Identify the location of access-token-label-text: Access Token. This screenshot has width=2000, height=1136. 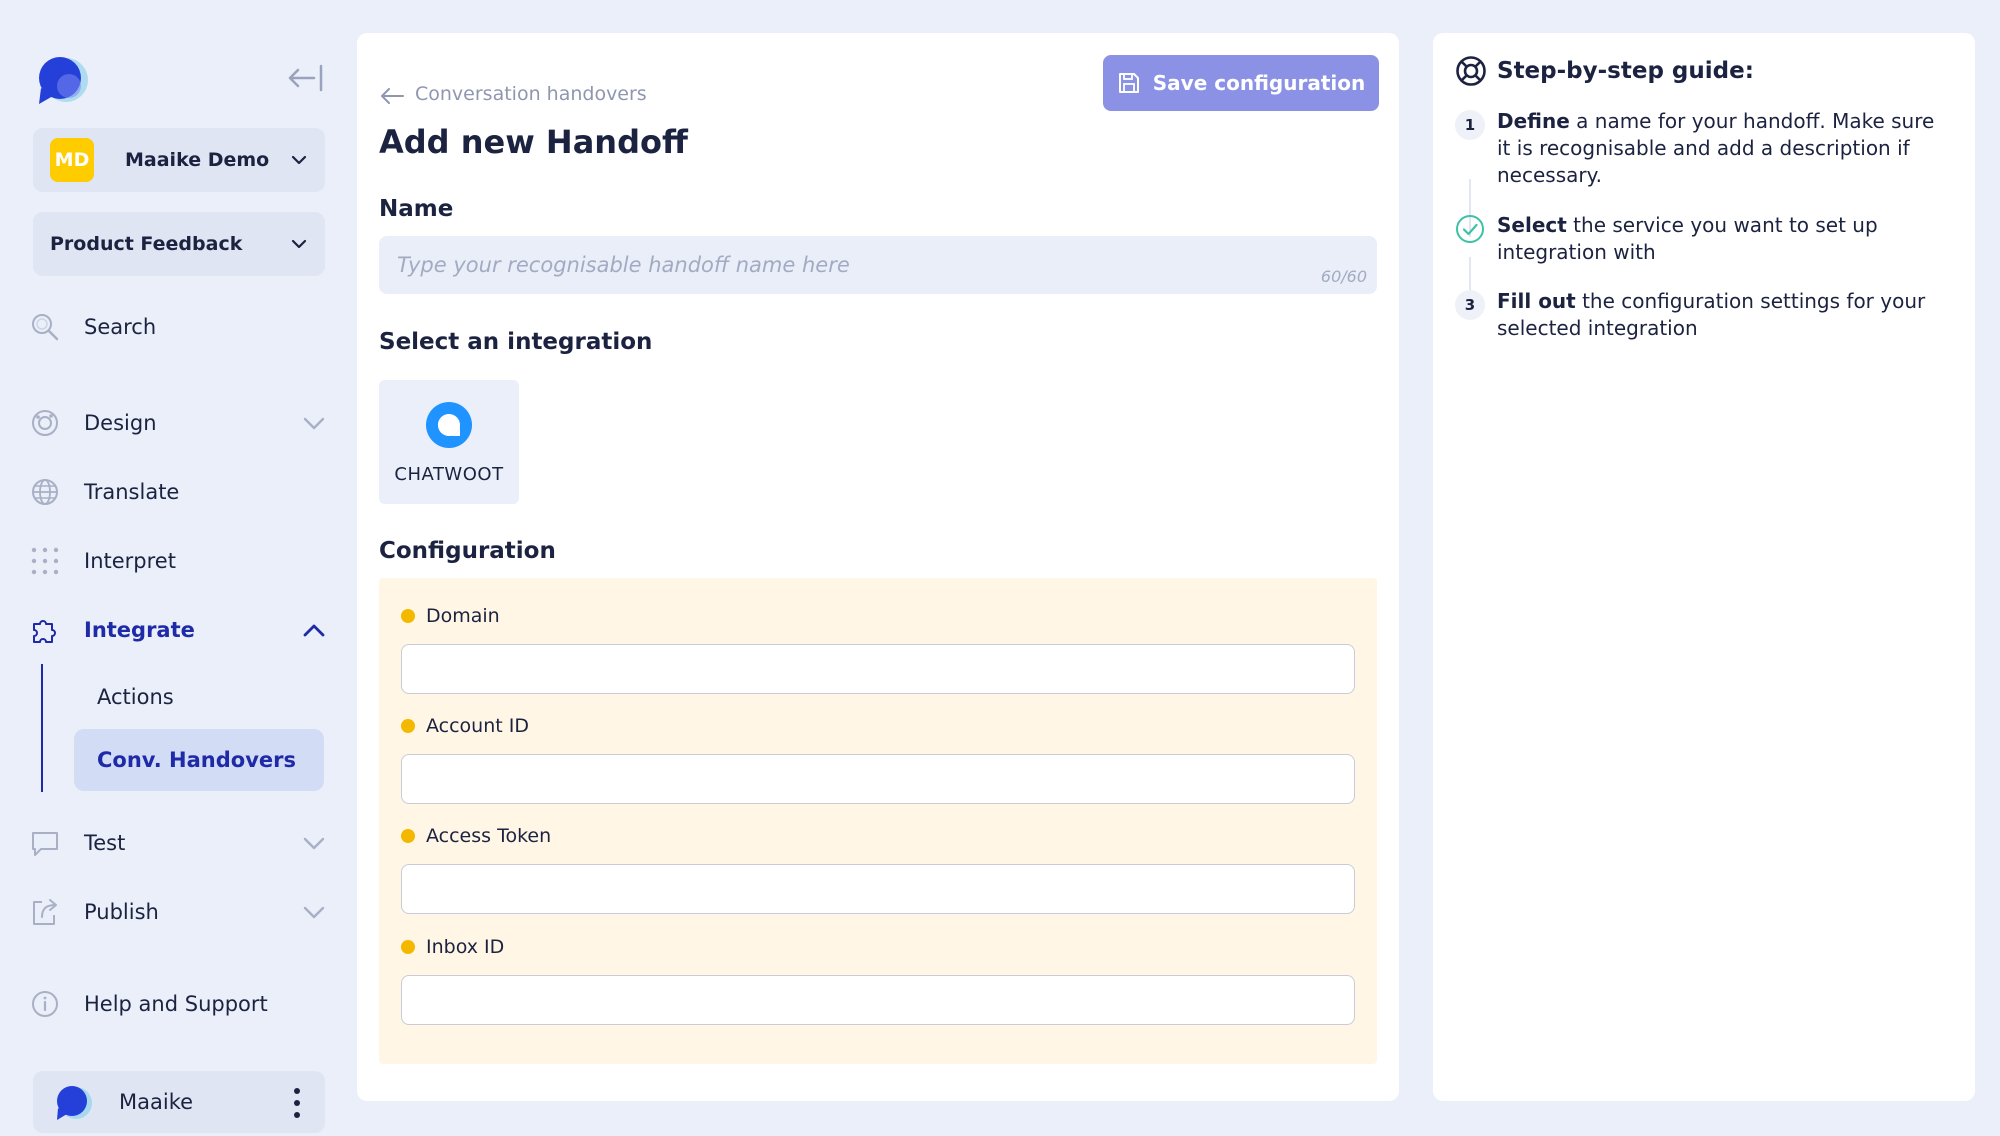
(489, 836).